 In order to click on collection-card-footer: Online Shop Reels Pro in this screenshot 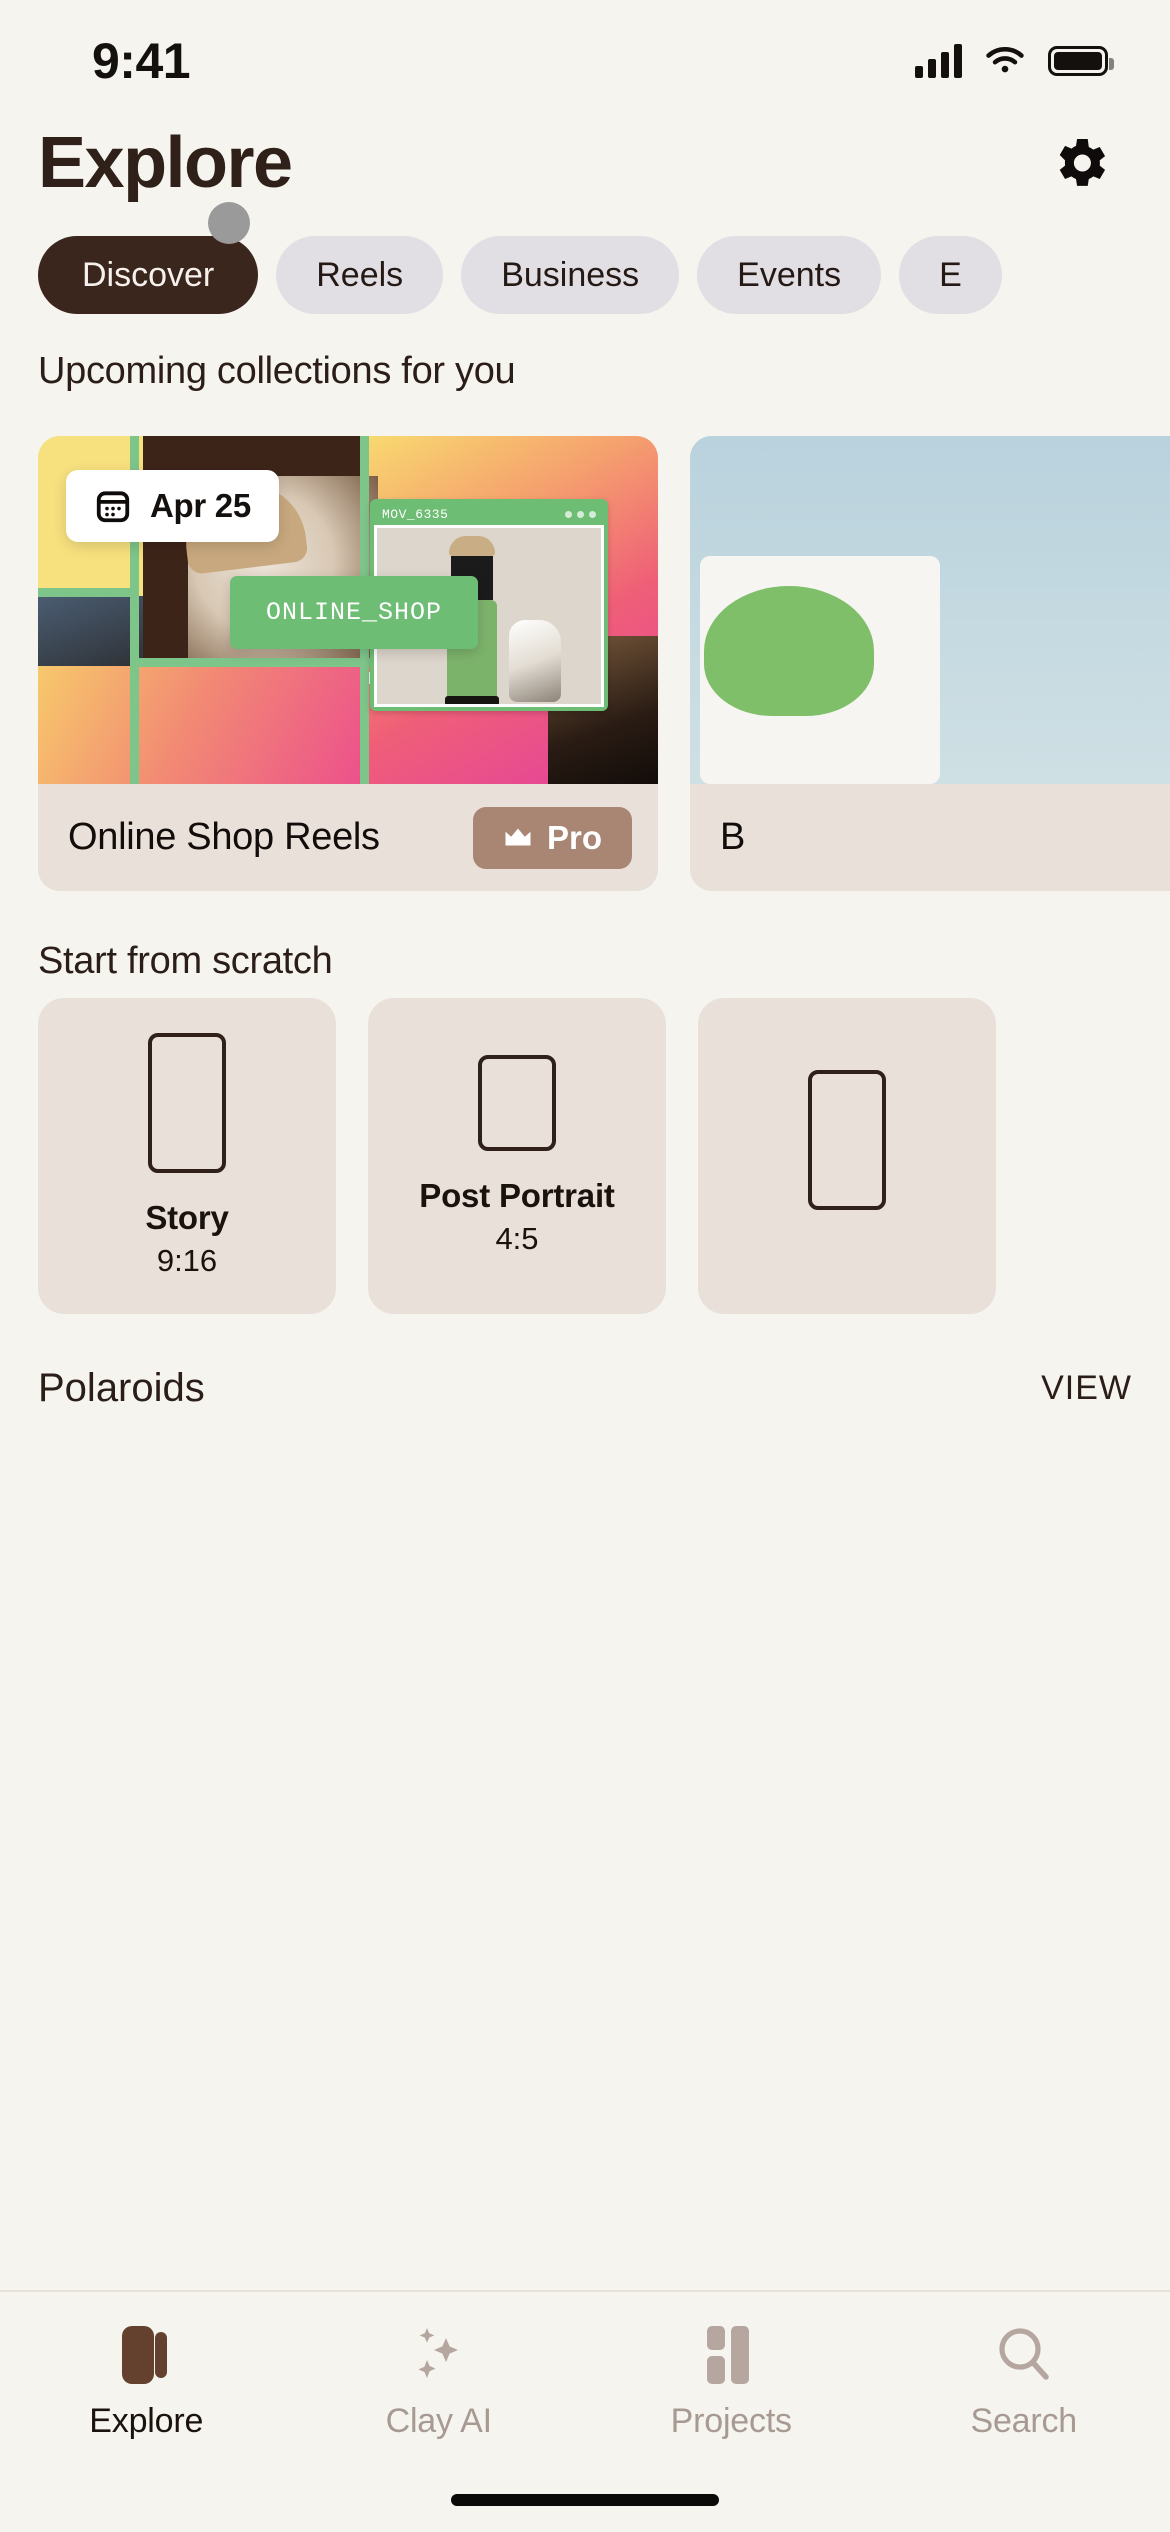, I will do `click(348, 837)`.